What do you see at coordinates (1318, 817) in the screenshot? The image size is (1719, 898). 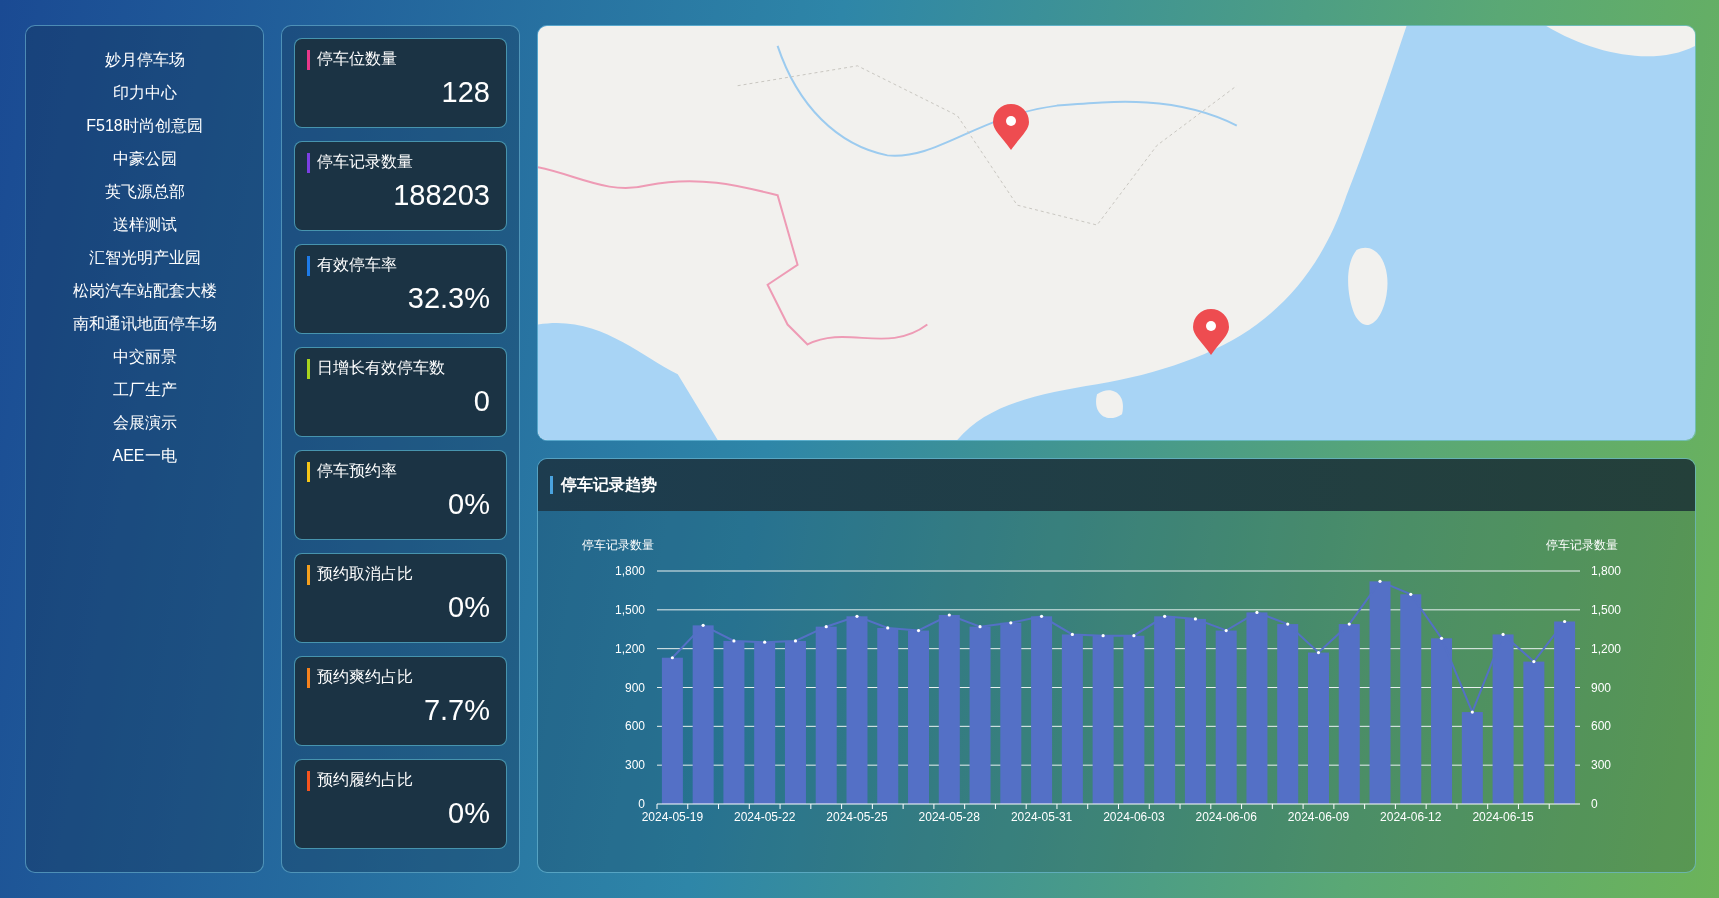 I see `axis-tick-label: 2024-06-09` at bounding box center [1318, 817].